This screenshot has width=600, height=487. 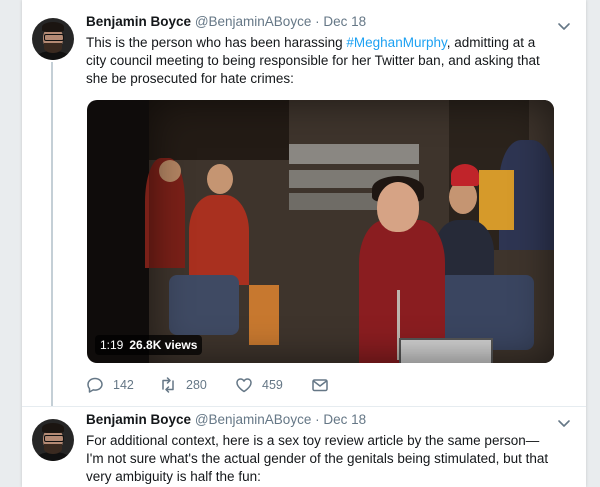 I want to click on reply-icon, so click(x=95, y=385).